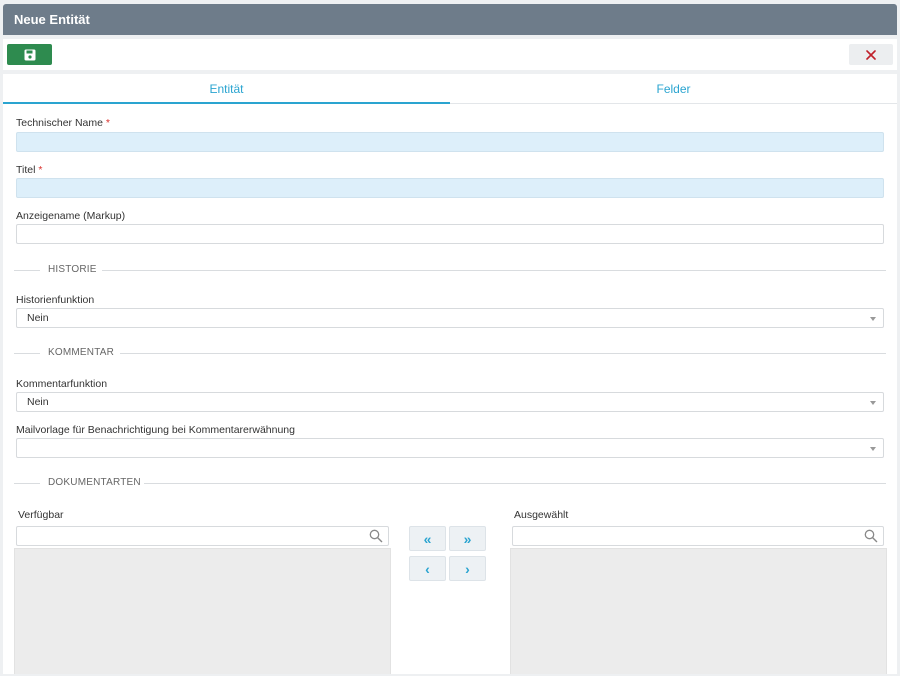 This screenshot has width=900, height=676. Describe the element at coordinates (41, 515) in the screenshot. I see `available-label: Verfügbar` at that location.